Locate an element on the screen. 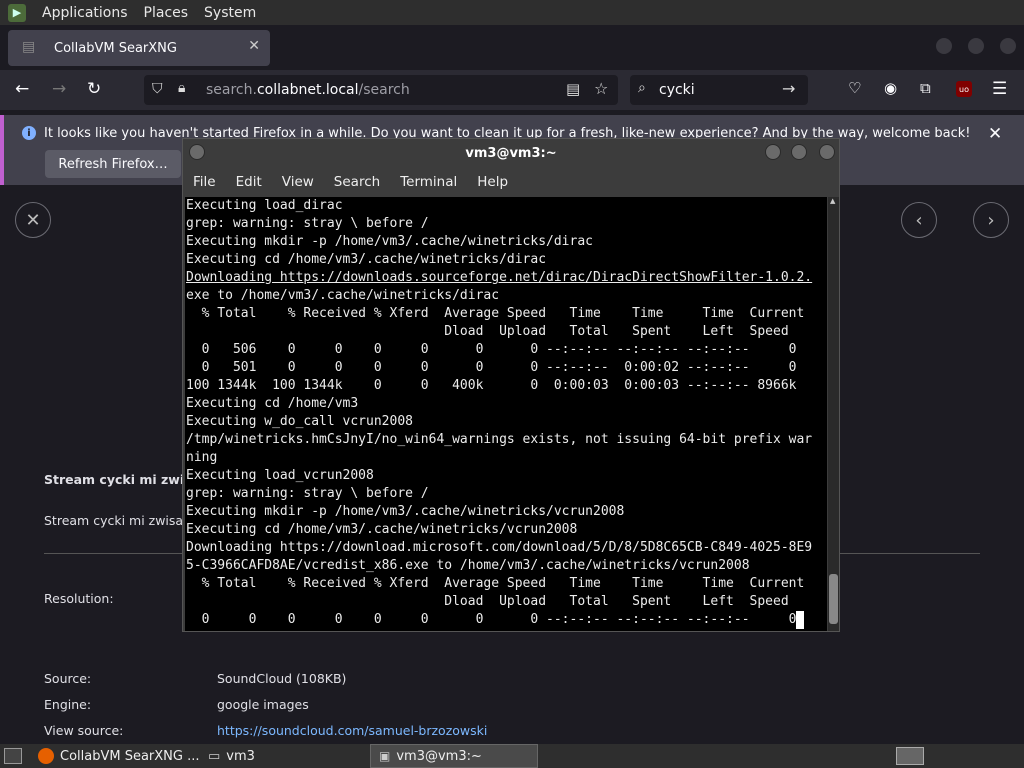 This screenshot has height=768, width=1024. url-path: /search is located at coordinates (384, 90).